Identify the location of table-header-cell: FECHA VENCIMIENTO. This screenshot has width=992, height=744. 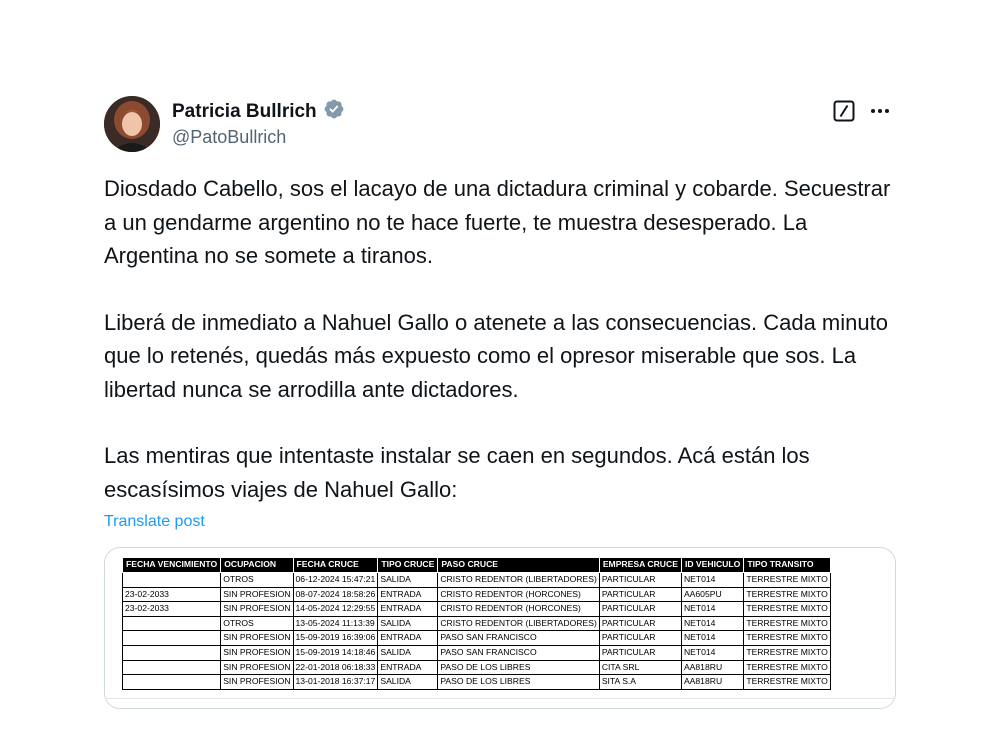
(171, 565).